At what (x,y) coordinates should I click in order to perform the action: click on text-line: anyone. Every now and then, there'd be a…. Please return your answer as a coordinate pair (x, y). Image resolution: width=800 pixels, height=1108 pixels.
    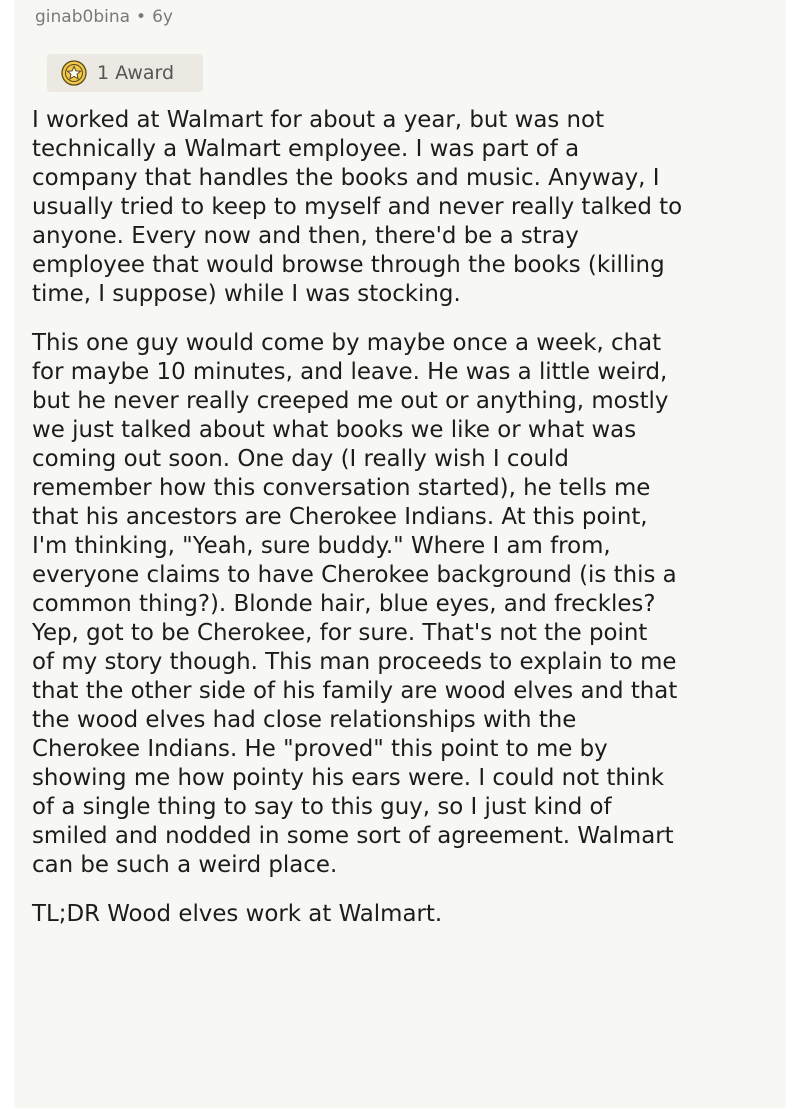
    Looking at the image, I should click on (305, 236).